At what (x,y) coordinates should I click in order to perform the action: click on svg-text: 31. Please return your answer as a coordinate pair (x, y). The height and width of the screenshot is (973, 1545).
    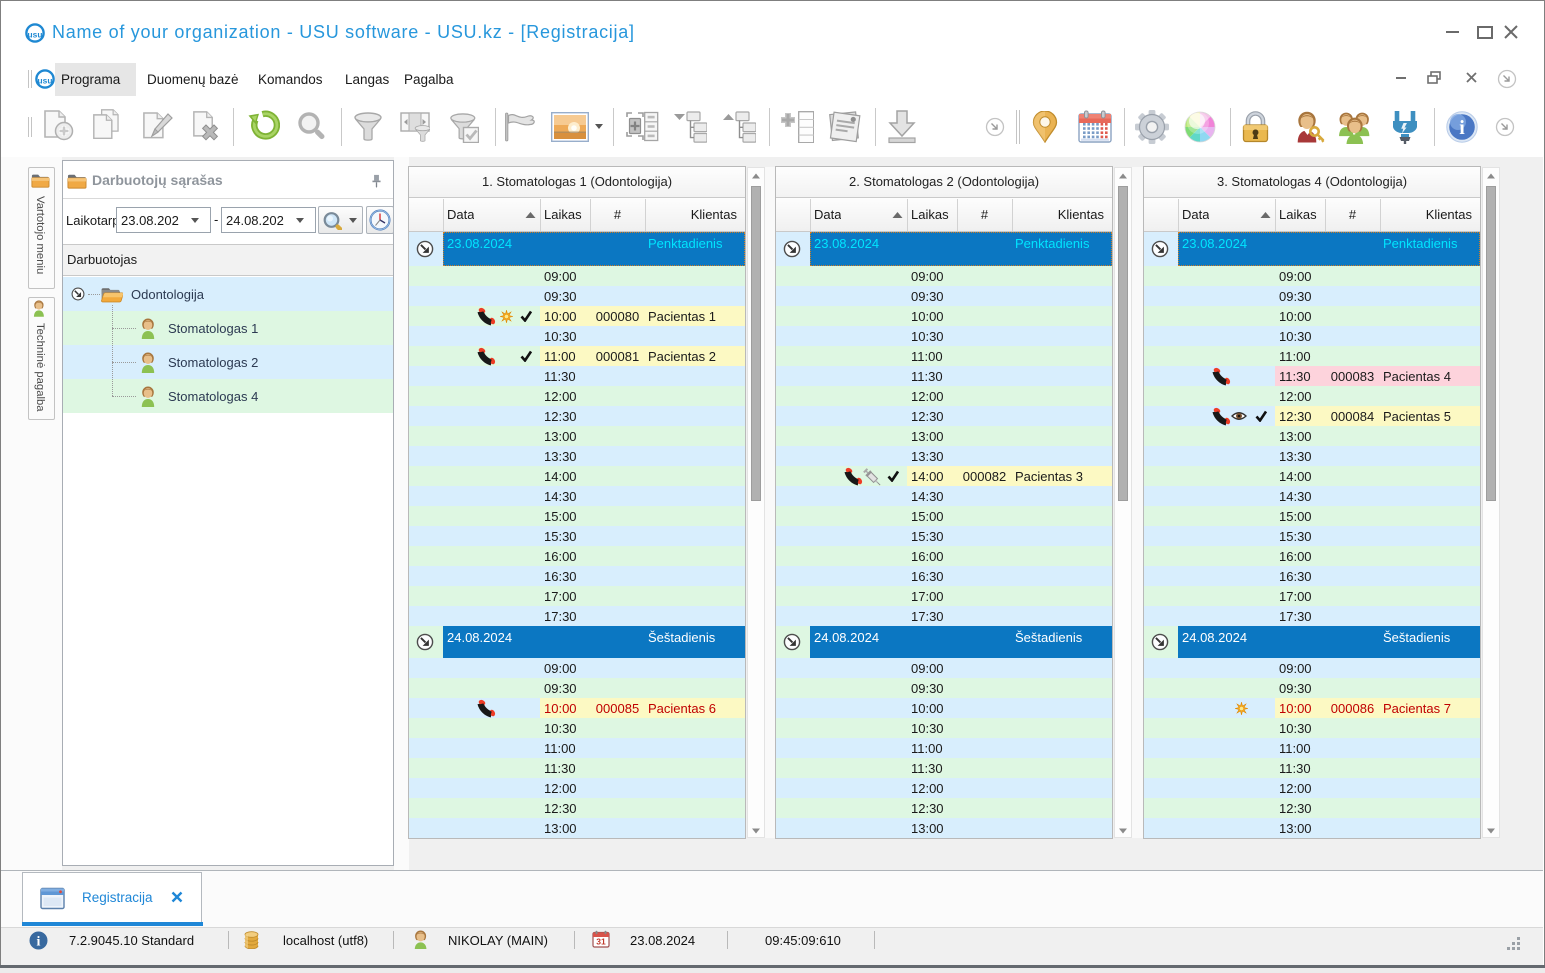
    Looking at the image, I should click on (601, 942).